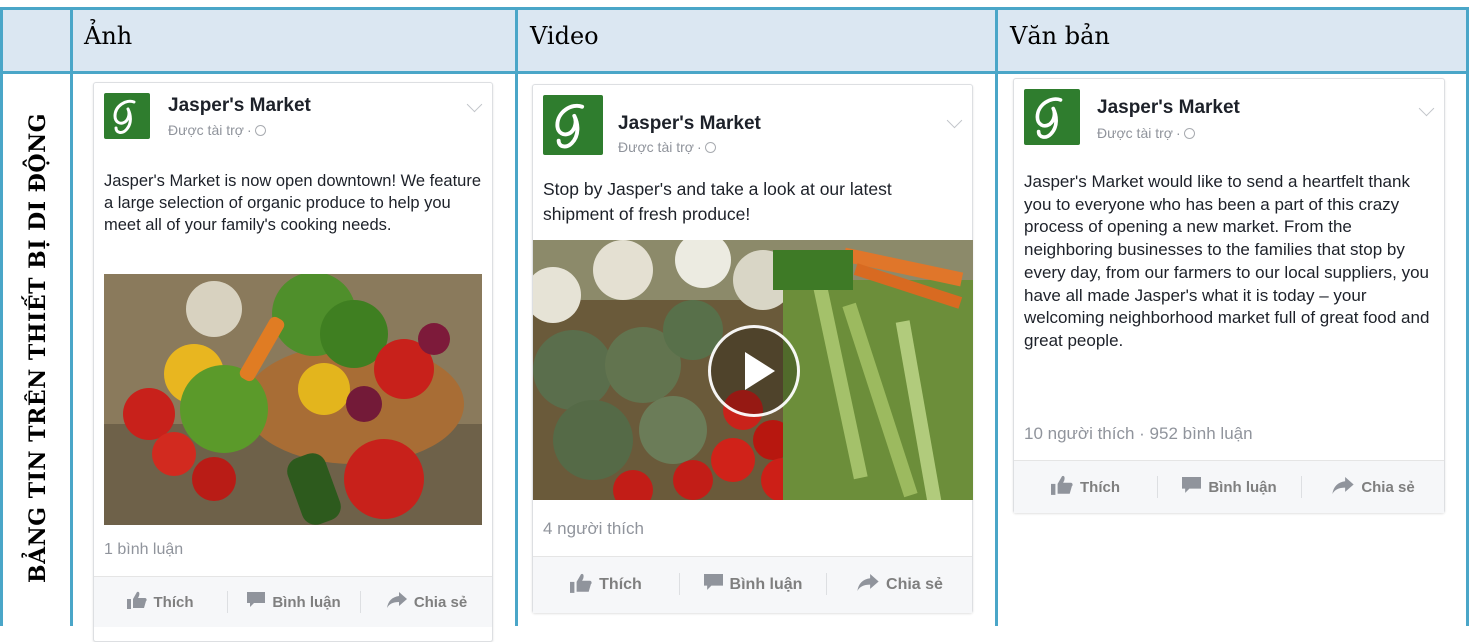 The height and width of the screenshot is (642, 1469). Describe the element at coordinates (734, 8) in the screenshot. I see `grid-line-top` at that location.